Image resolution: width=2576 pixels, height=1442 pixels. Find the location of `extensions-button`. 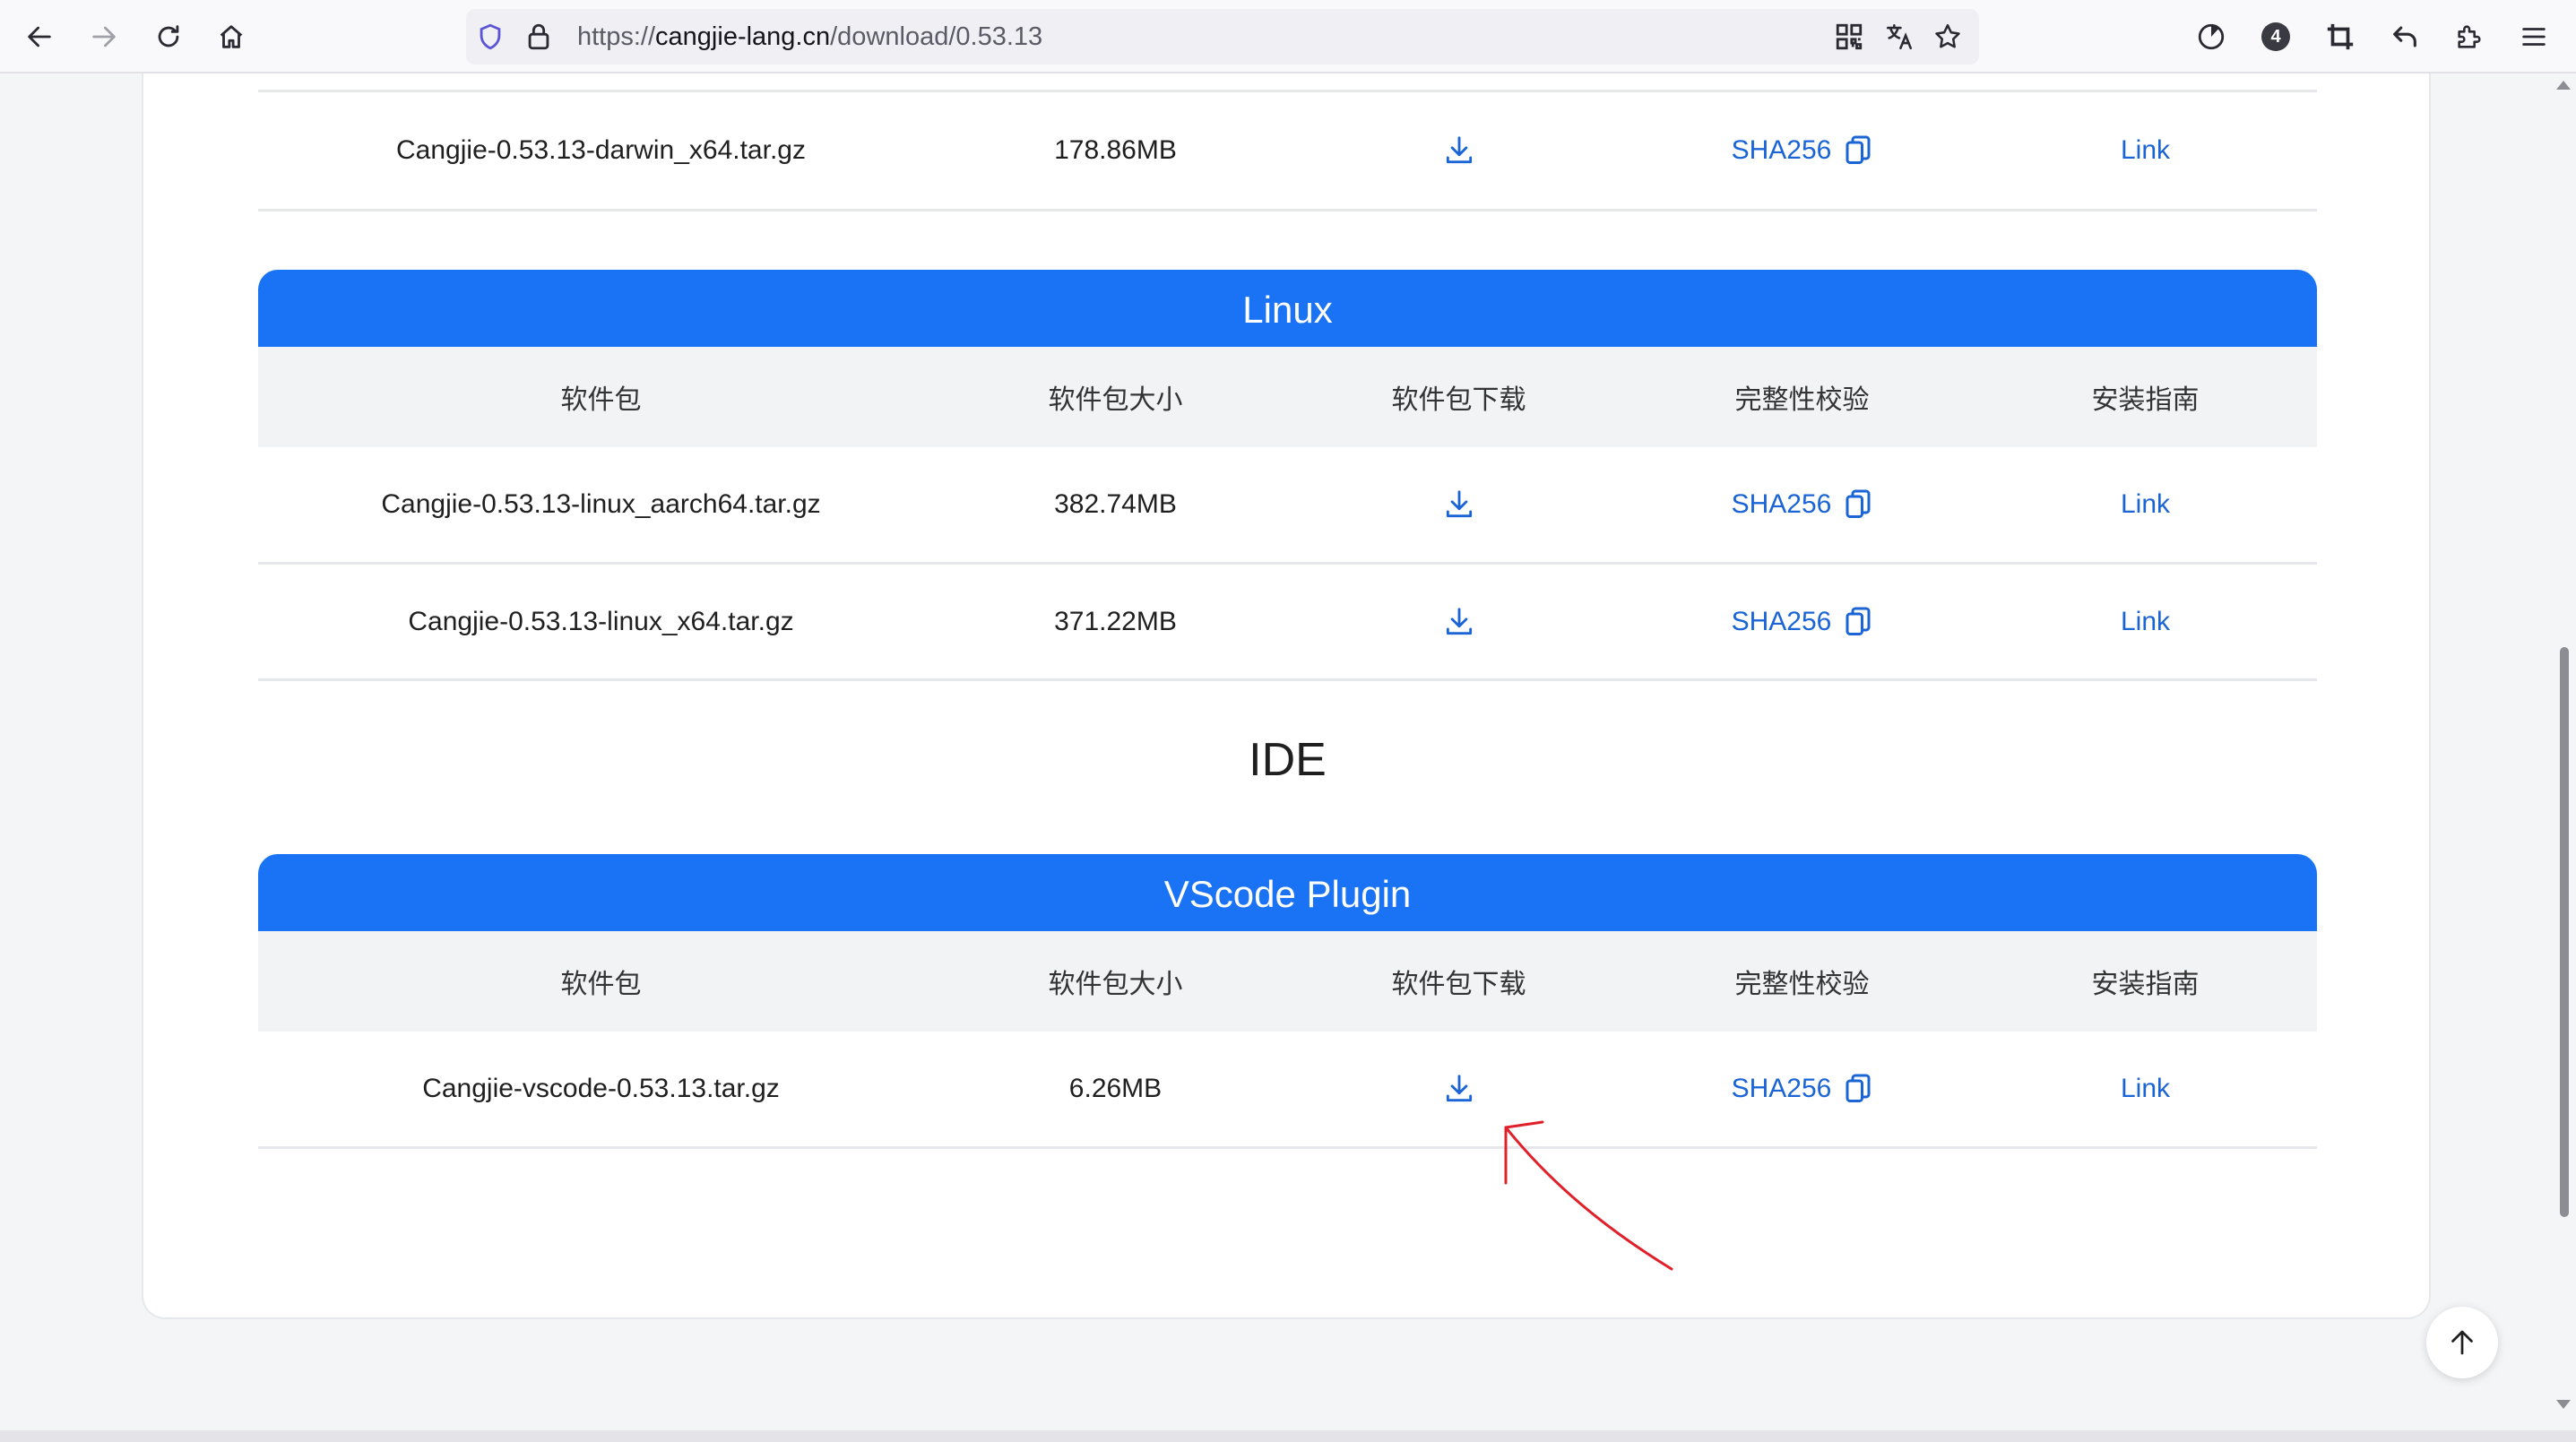

extensions-button is located at coordinates (2469, 36).